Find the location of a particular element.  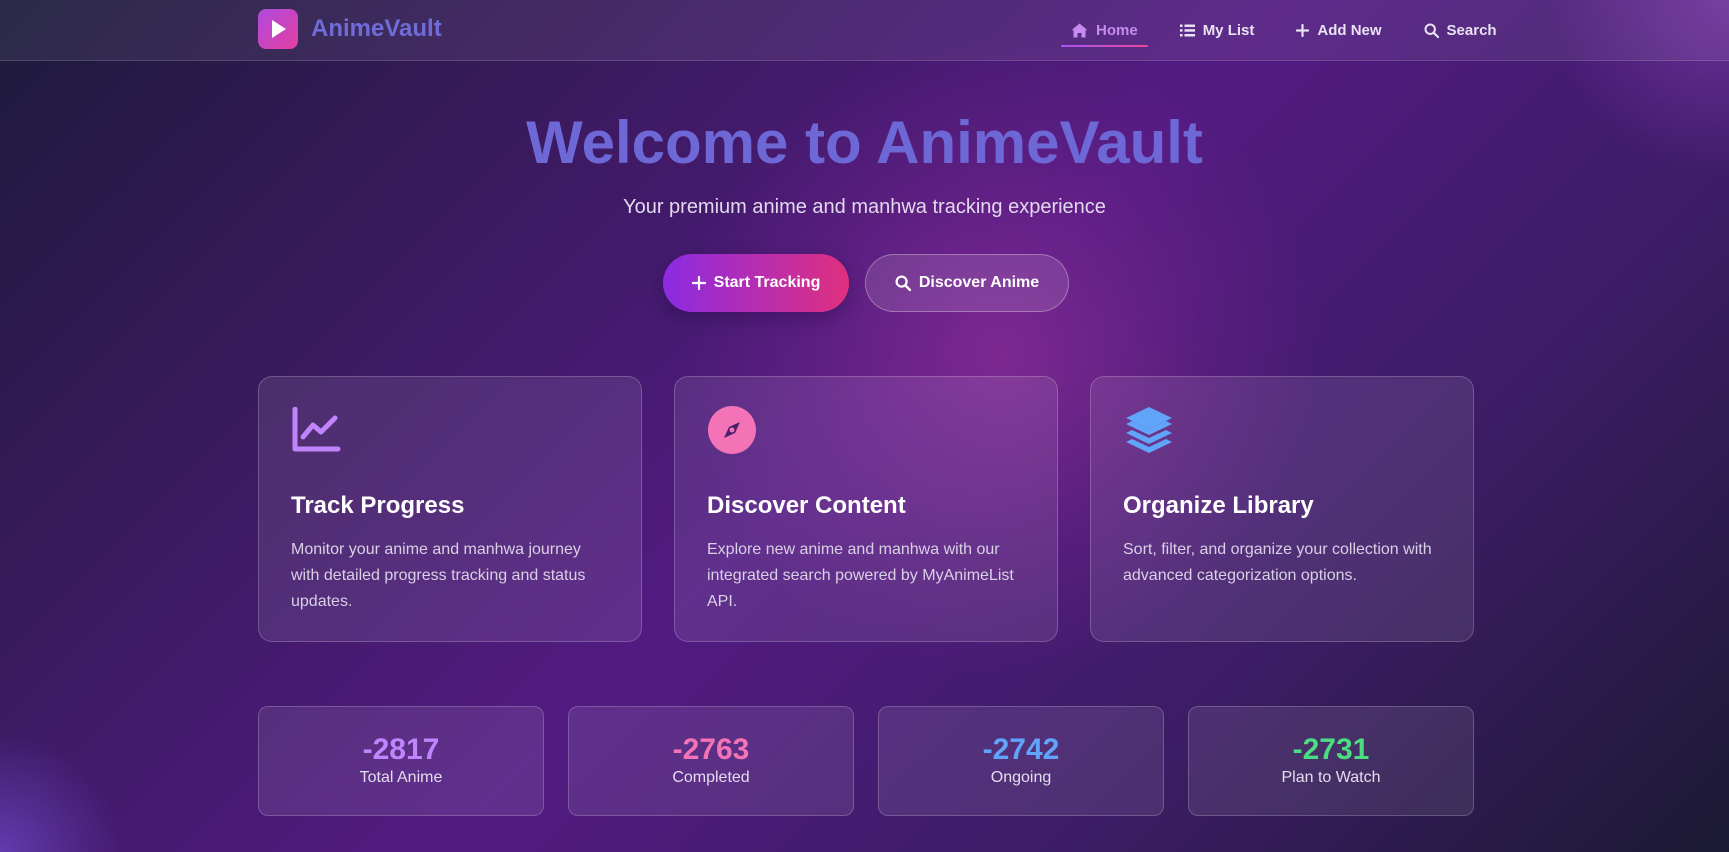

start-tracking-label: Start Tracking is located at coordinates (767, 282).